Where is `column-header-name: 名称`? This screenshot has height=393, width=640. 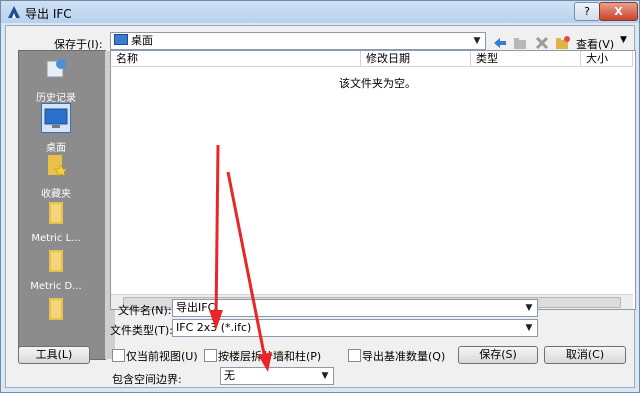 column-header-name: 名称 is located at coordinates (236, 59).